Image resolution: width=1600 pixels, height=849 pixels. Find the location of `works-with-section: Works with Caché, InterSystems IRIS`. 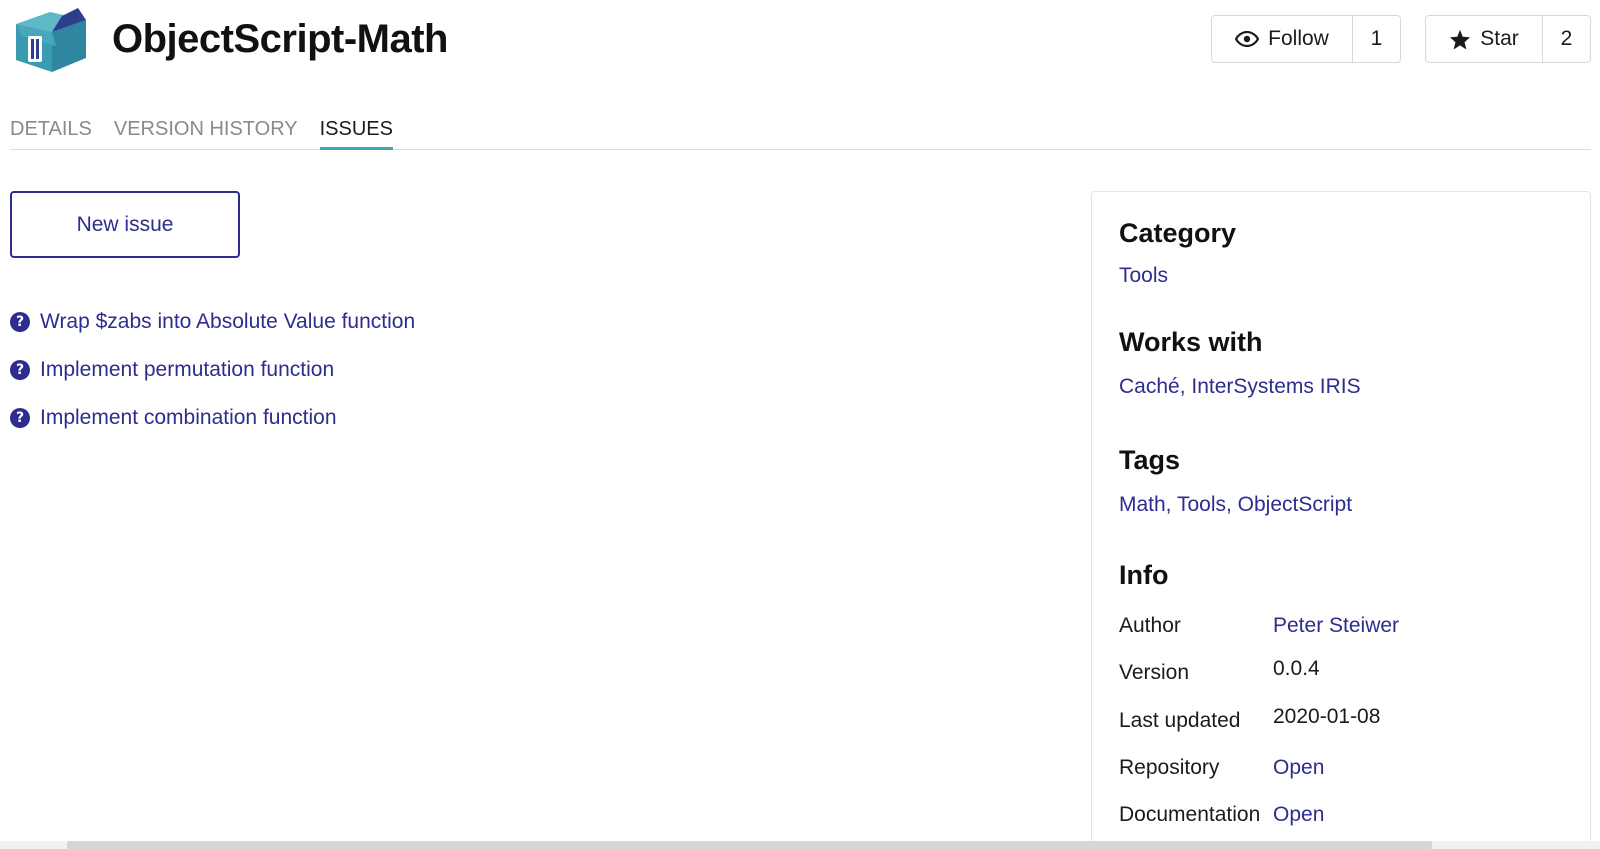

works-with-section: Works with Caché, InterSystems IRIS is located at coordinates (1240, 363).